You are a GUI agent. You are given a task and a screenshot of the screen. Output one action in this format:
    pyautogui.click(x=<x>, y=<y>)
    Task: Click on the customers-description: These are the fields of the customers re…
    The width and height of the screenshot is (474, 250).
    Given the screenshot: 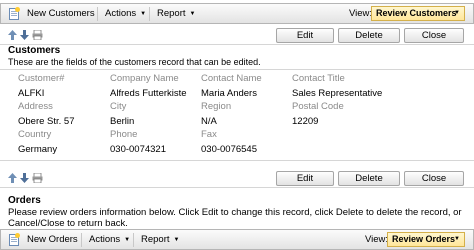 What is the action you would take?
    pyautogui.click(x=134, y=62)
    